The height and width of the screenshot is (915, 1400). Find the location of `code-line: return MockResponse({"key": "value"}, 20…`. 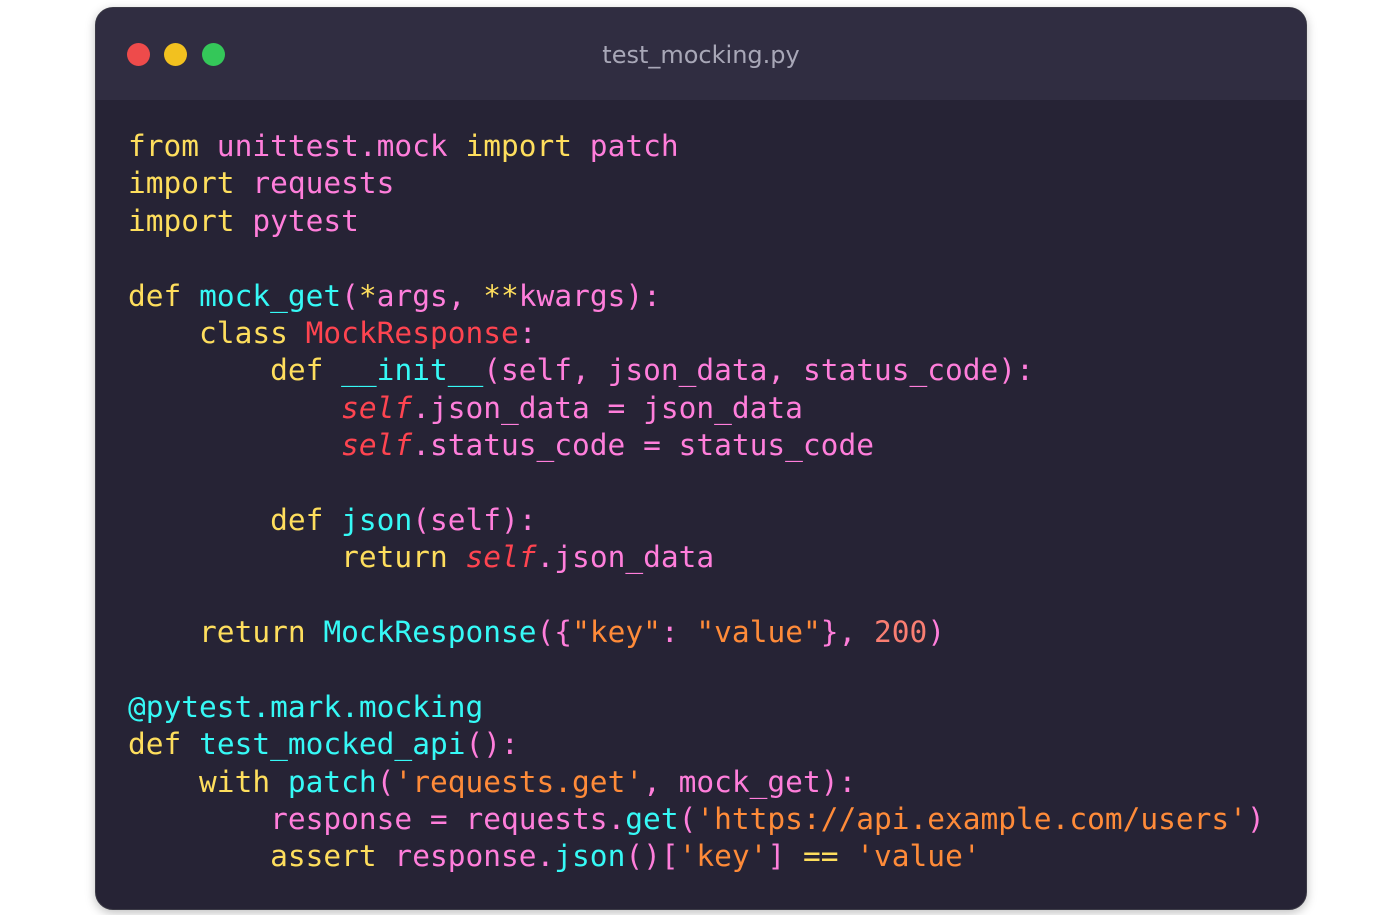

code-line: return MockResponse({"key": "value"}, 20… is located at coordinates (696, 632).